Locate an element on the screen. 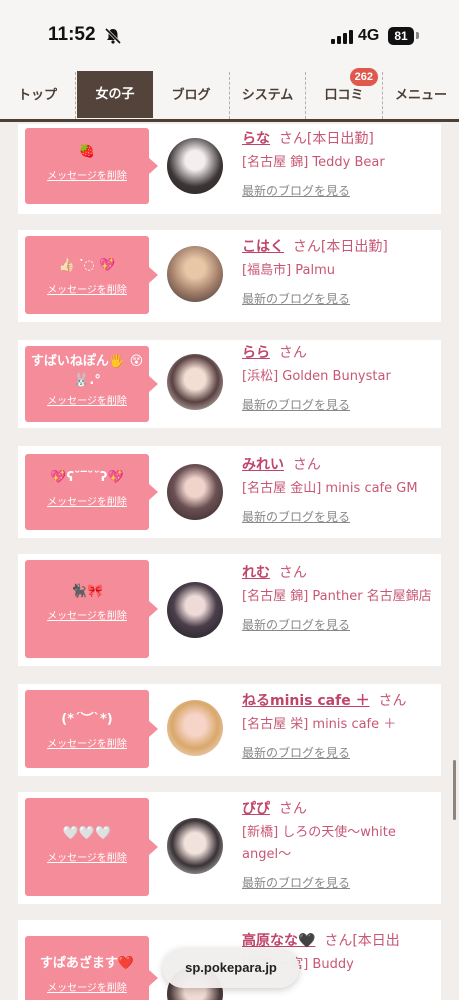 The height and width of the screenshot is (1000, 459). shop-name: [福島市] Palmu is located at coordinates (289, 270).